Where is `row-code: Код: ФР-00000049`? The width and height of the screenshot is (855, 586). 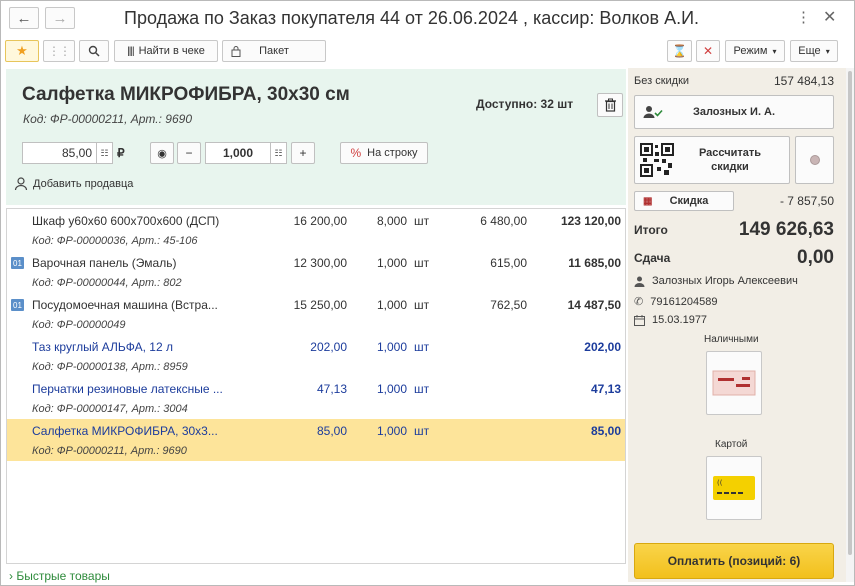 row-code: Код: ФР-00000049 is located at coordinates (79, 325).